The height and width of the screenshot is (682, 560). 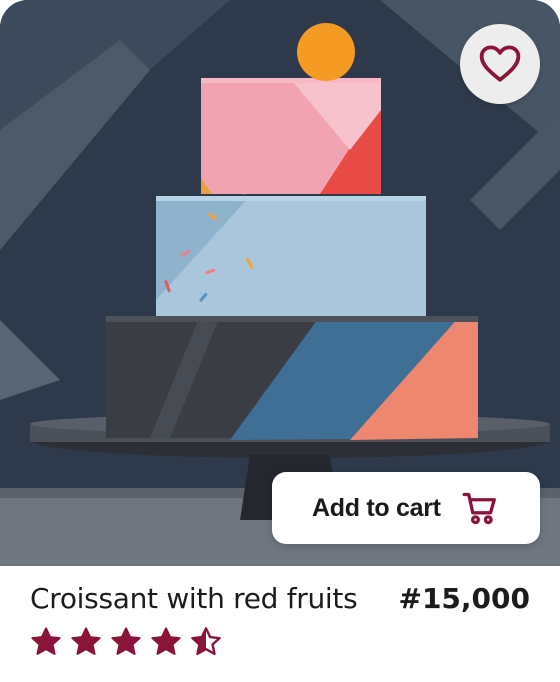 I want to click on favorite-button, so click(x=500, y=64).